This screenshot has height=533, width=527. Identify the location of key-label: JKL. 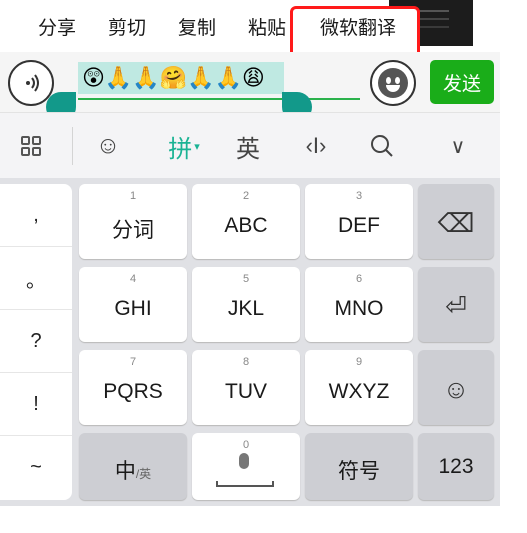
(246, 308).